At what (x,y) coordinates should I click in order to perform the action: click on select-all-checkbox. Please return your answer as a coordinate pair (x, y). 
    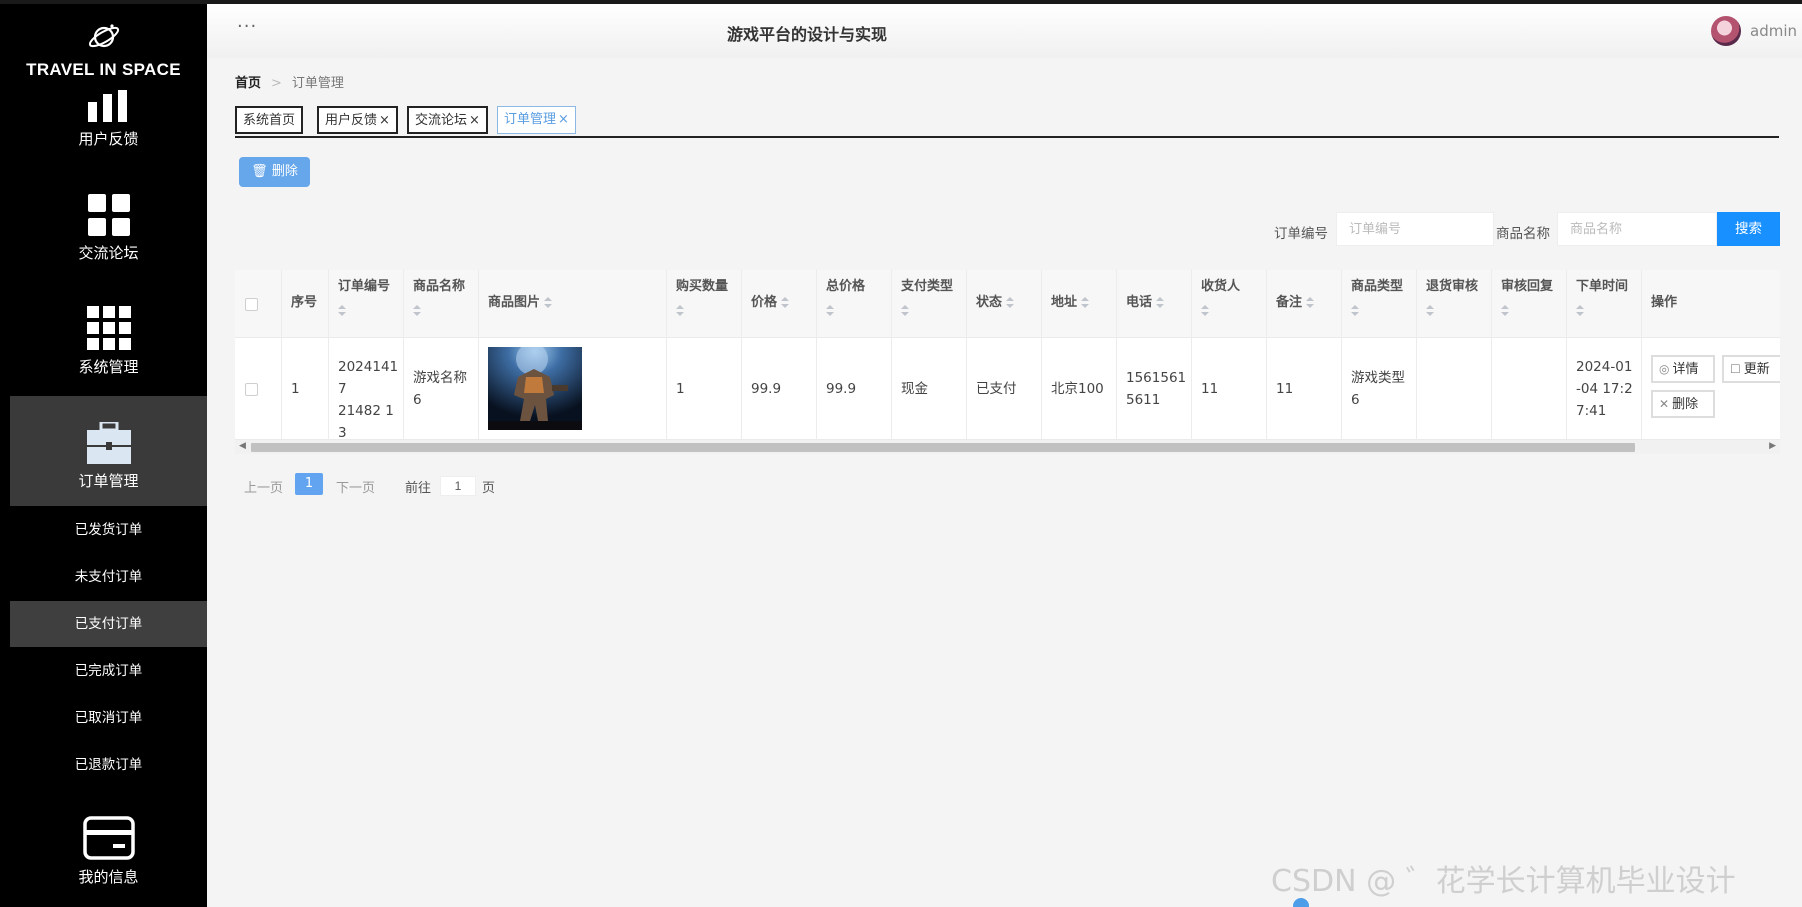
    Looking at the image, I should click on (251, 304).